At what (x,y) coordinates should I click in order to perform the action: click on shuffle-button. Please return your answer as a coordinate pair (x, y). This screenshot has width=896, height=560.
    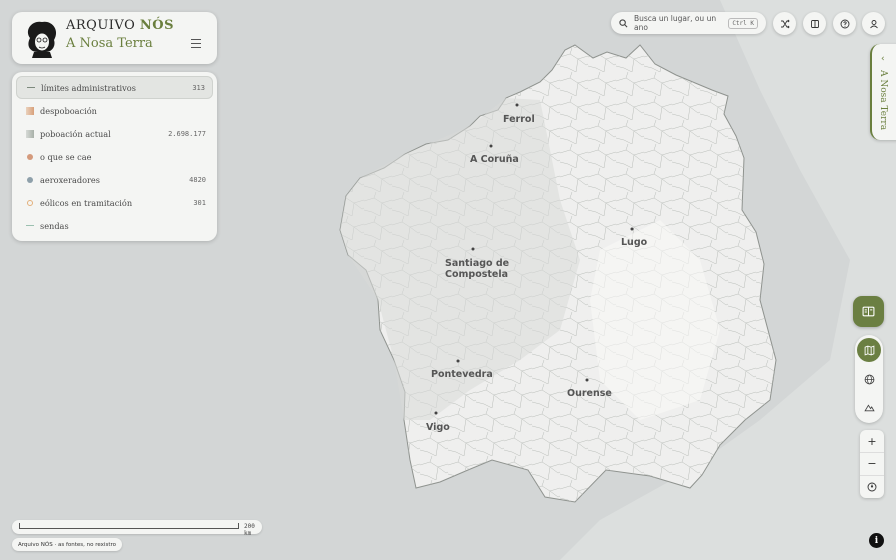
    Looking at the image, I should click on (784, 23).